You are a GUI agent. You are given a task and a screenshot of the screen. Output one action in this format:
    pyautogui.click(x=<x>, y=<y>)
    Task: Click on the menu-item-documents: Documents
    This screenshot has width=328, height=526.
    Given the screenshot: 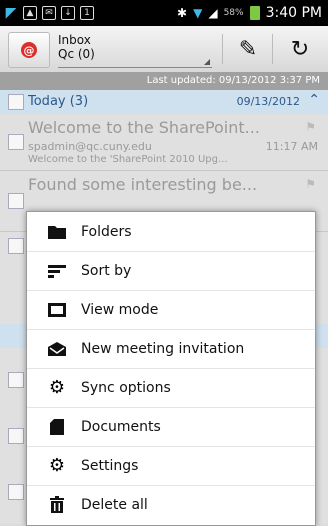 What is the action you would take?
    pyautogui.click(x=171, y=427)
    